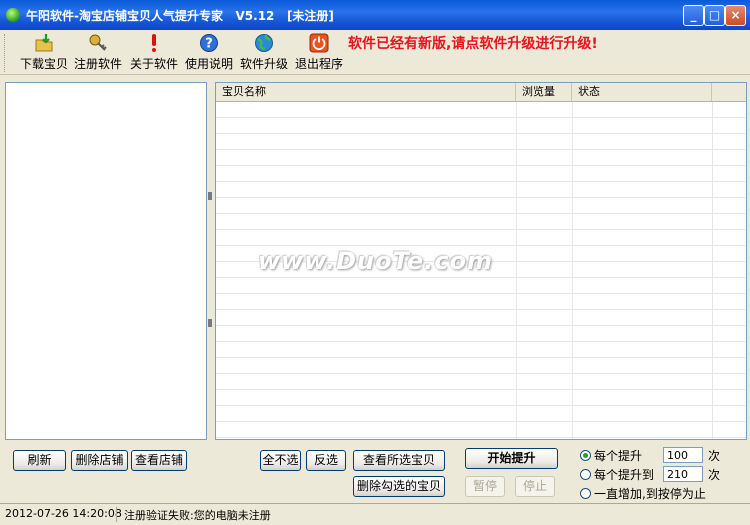 The image size is (750, 525). What do you see at coordinates (399, 486) in the screenshot?
I see `delete-checked-button: 删除勾选的宝贝` at bounding box center [399, 486].